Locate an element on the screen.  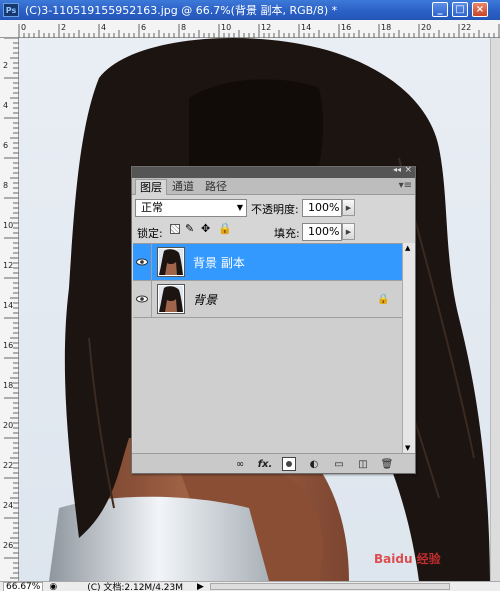
opacity-input: 100% is located at coordinates (322, 208).